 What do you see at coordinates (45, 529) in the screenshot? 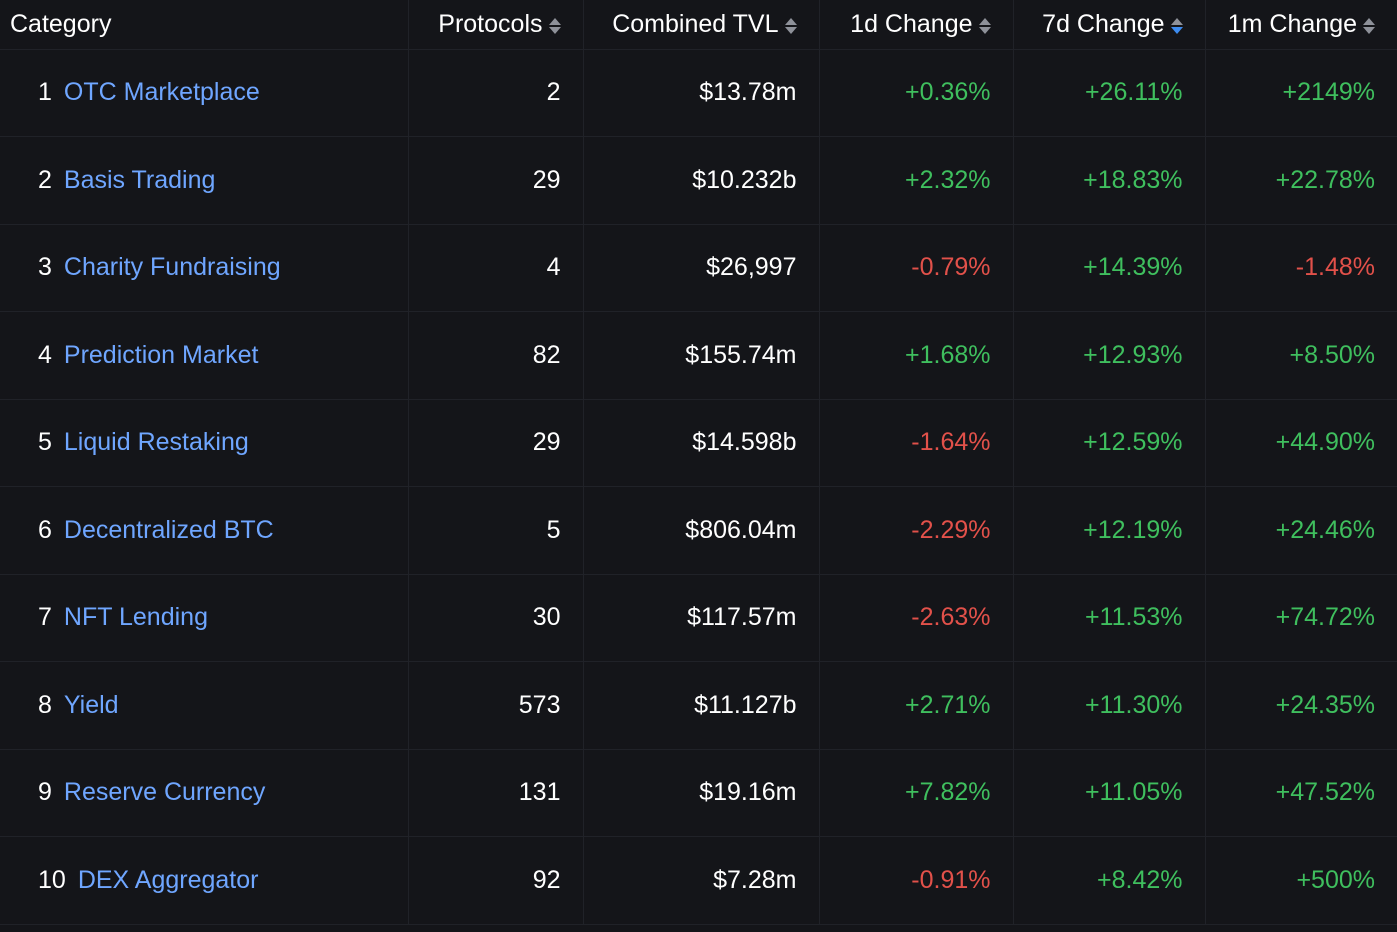
I see `rank-number: 6` at bounding box center [45, 529].